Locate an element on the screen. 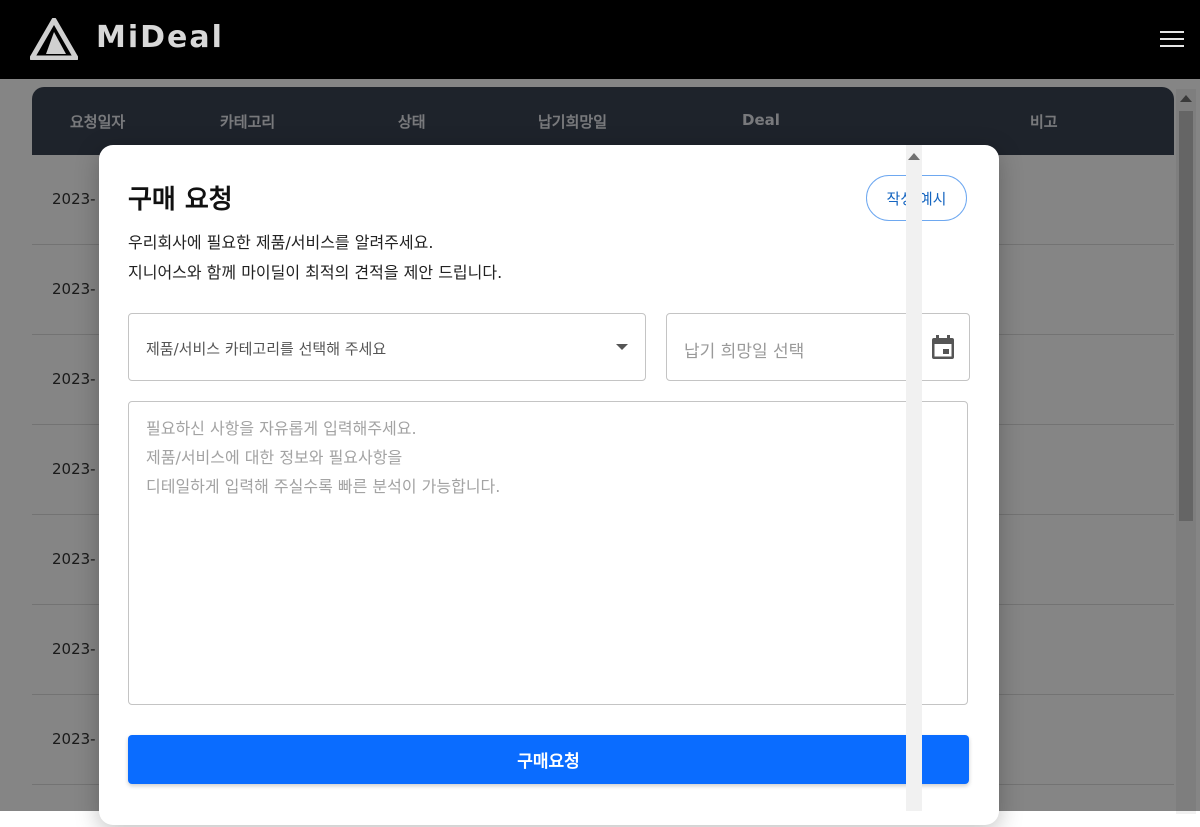 The height and width of the screenshot is (827, 1200). textarea-placeholder-line: 필요하신 사항을 자유롭게 입력해주세요. is located at coordinates (281, 428).